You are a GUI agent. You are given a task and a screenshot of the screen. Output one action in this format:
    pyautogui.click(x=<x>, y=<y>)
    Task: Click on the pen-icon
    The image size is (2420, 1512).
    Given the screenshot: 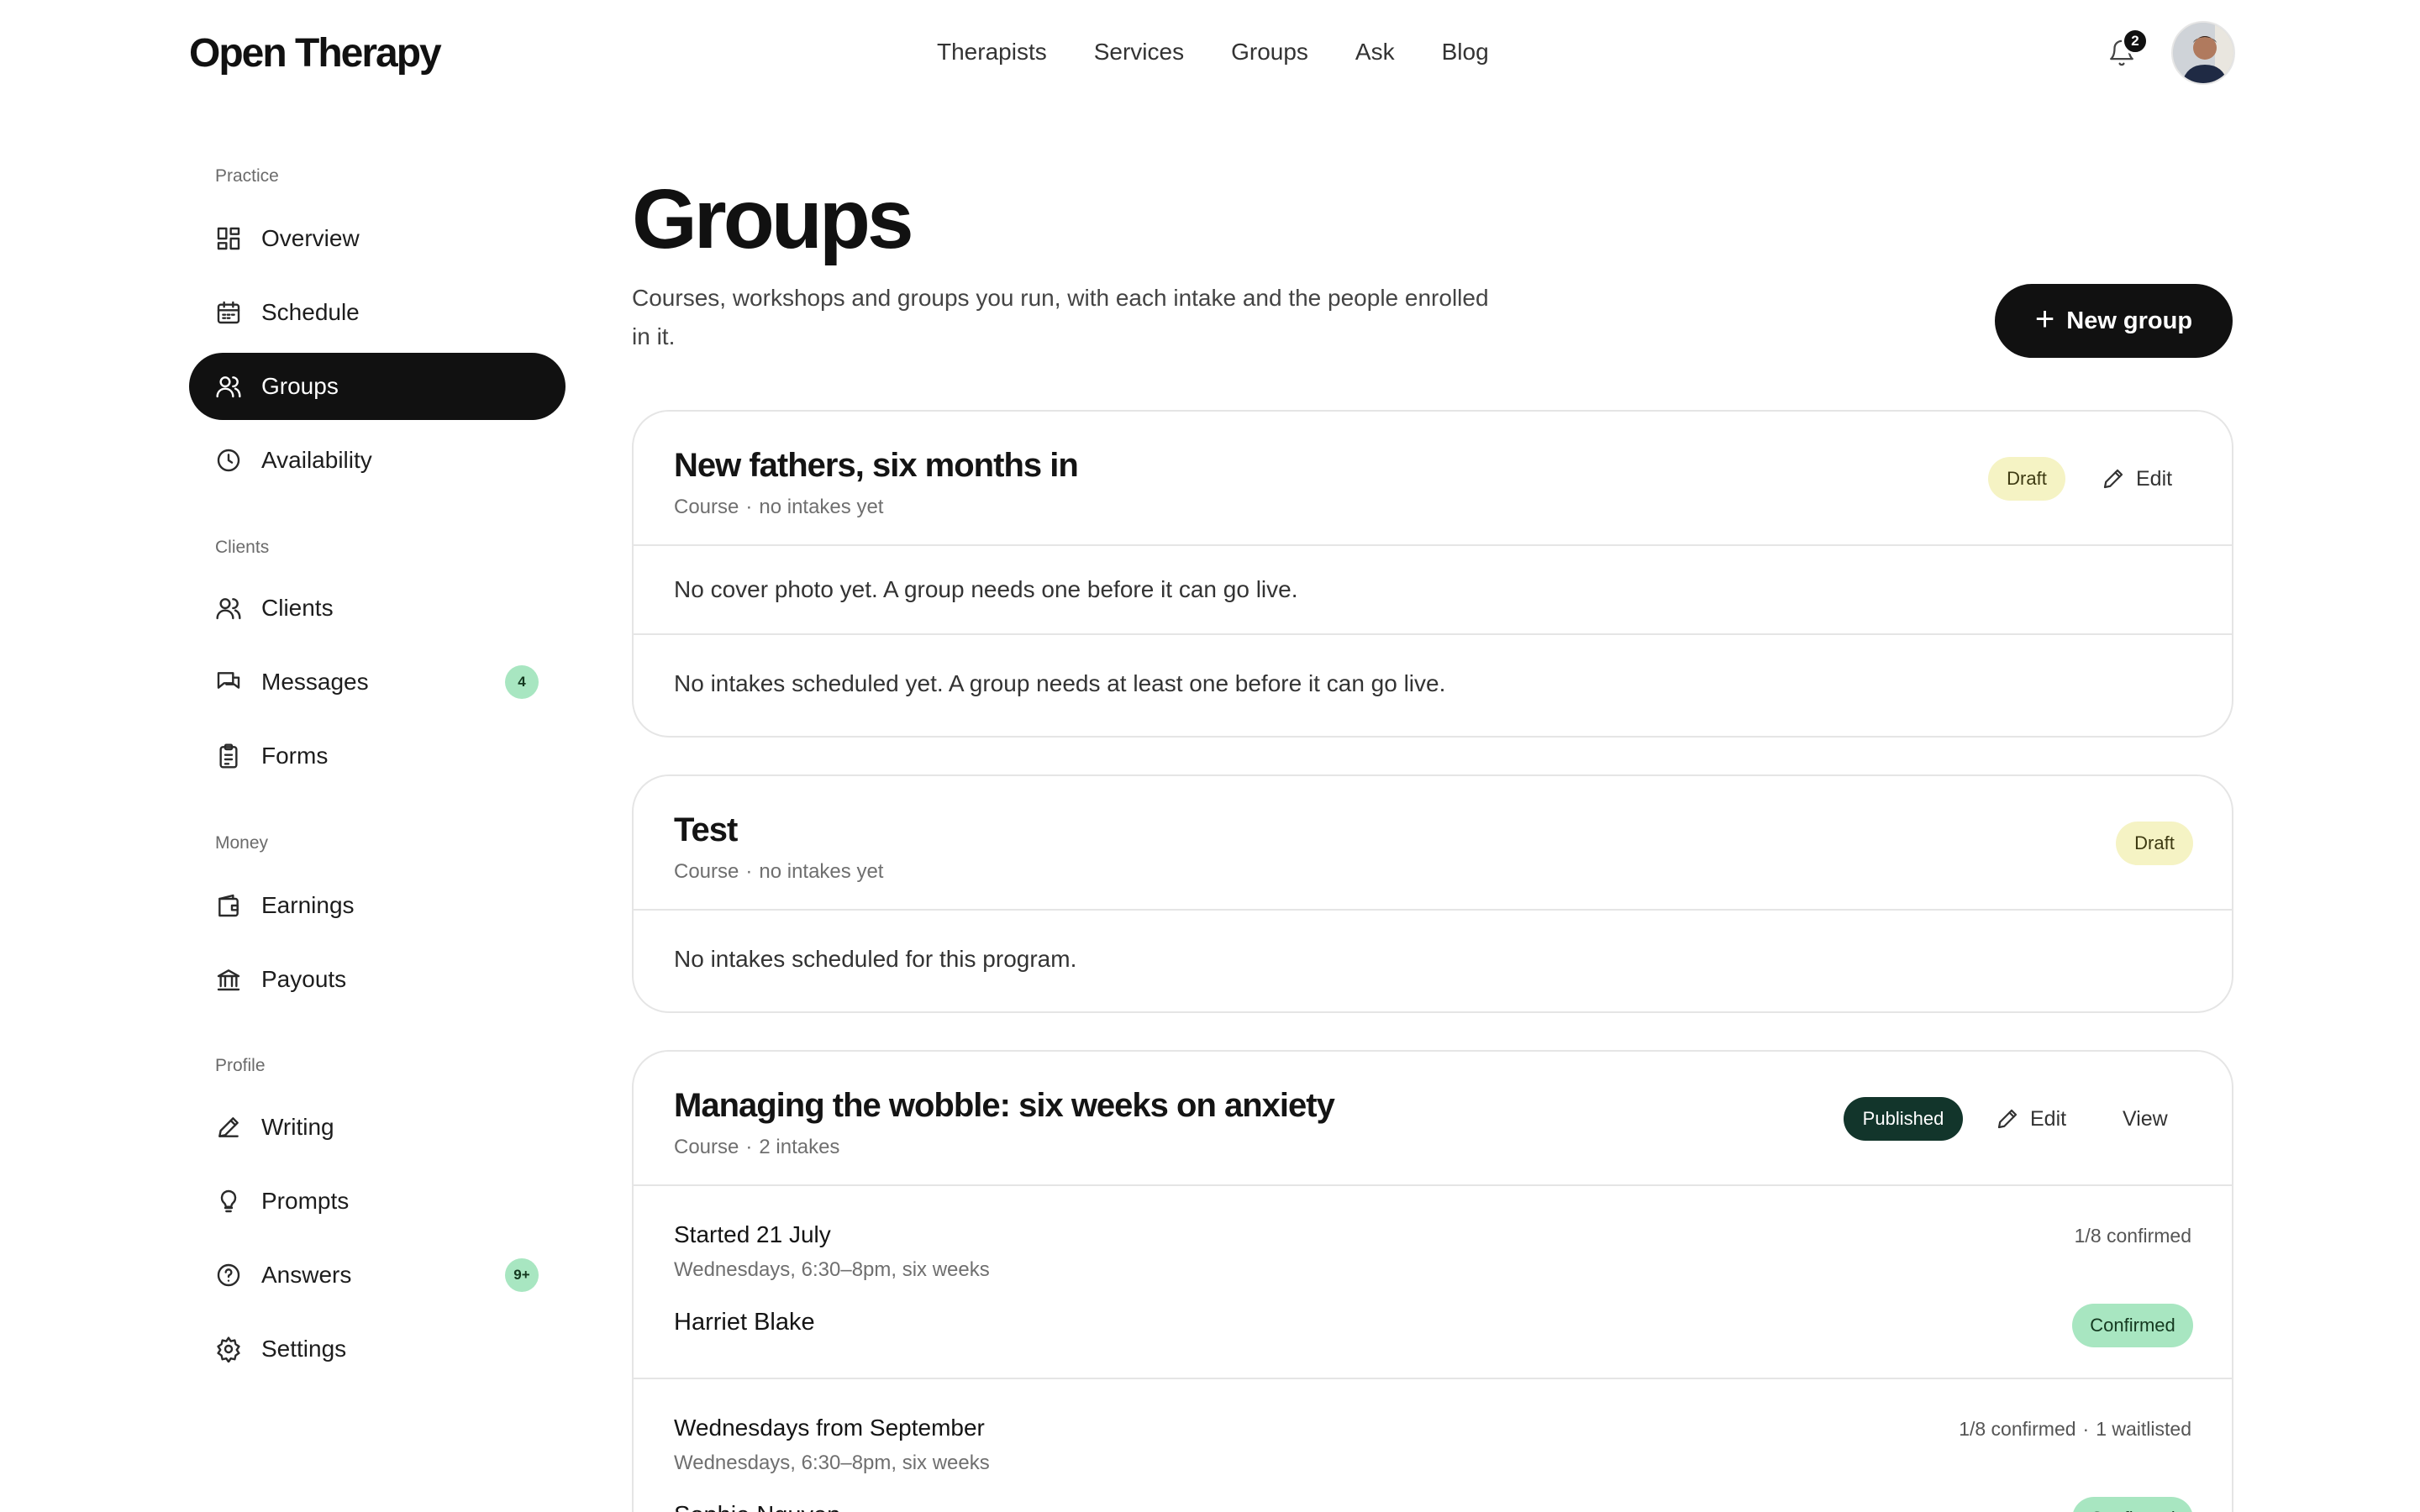 What is the action you would take?
    pyautogui.click(x=228, y=1127)
    